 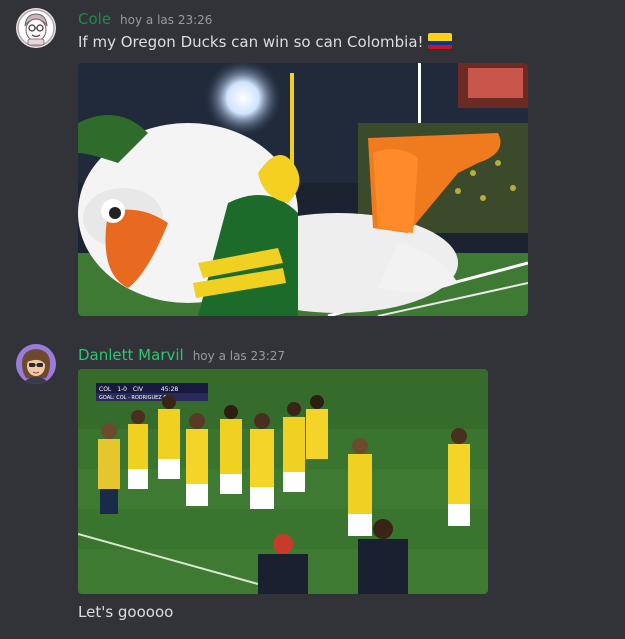 What do you see at coordinates (94, 19) in the screenshot?
I see `author-name: Cole` at bounding box center [94, 19].